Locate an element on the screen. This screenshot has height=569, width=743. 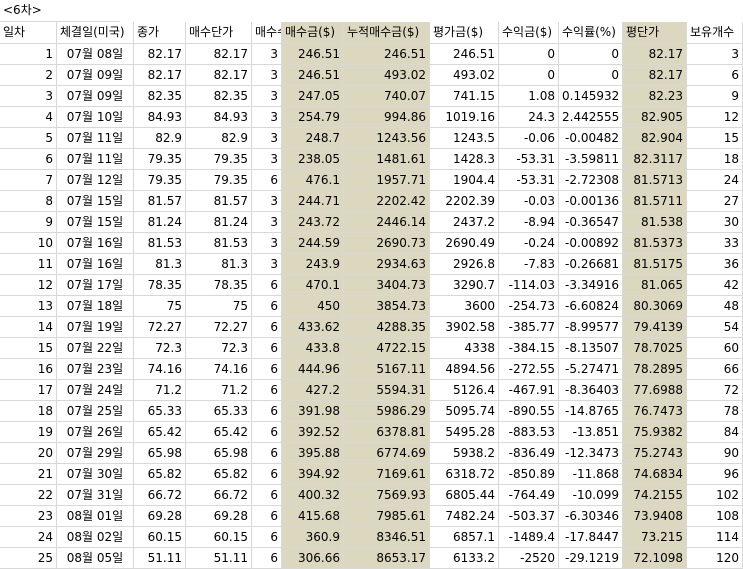
table-cell: 42 is located at coordinates (715, 285).